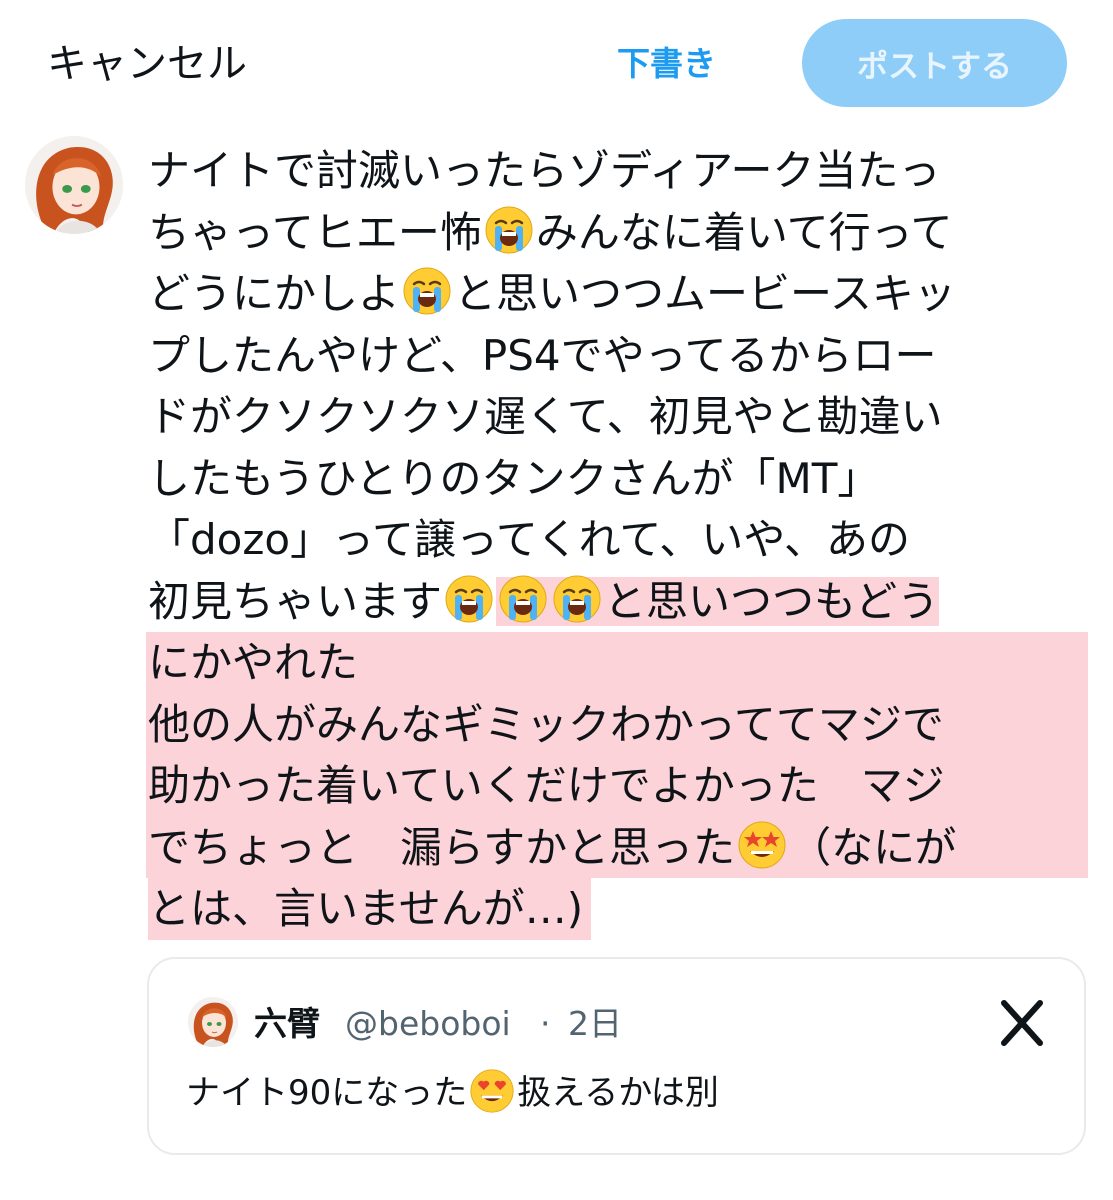 The image size is (1113, 1200). Describe the element at coordinates (617, 724) in the screenshot. I see `text-line-over-limit: 他の人がみんなギミックわかっててマジで` at that location.